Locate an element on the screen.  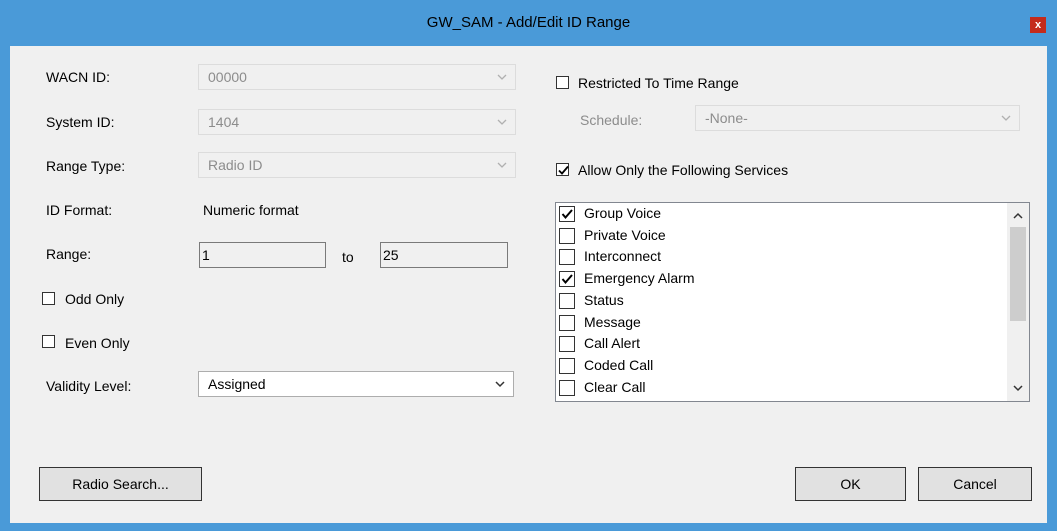
range-label: Range: is located at coordinates (69, 254).